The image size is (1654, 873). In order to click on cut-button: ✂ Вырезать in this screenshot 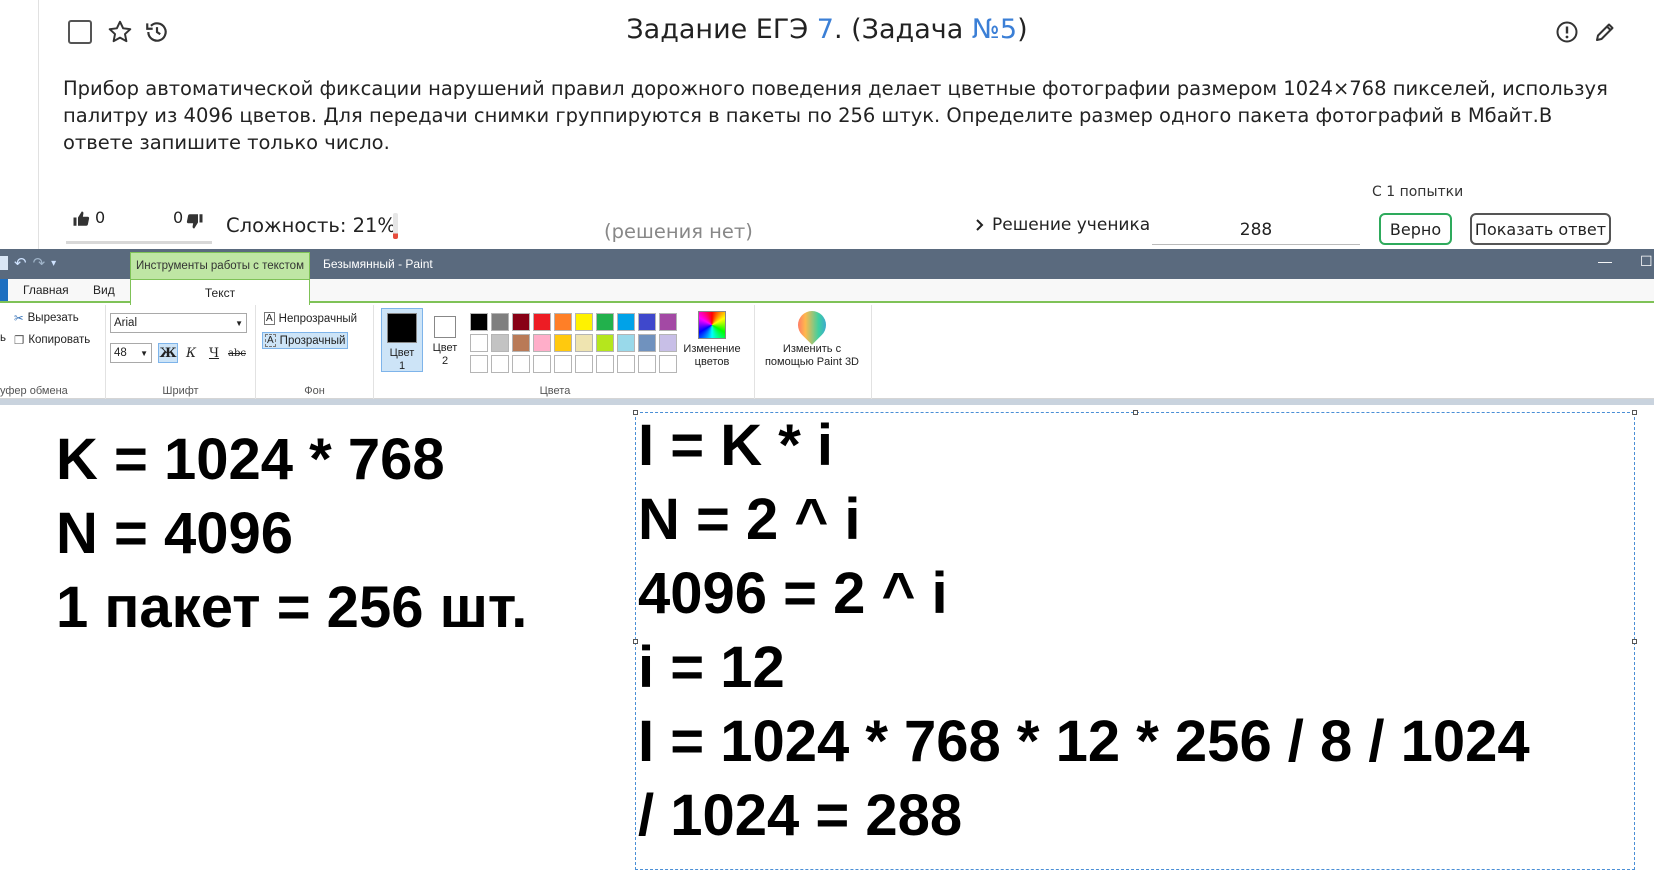, I will do `click(46, 318)`.